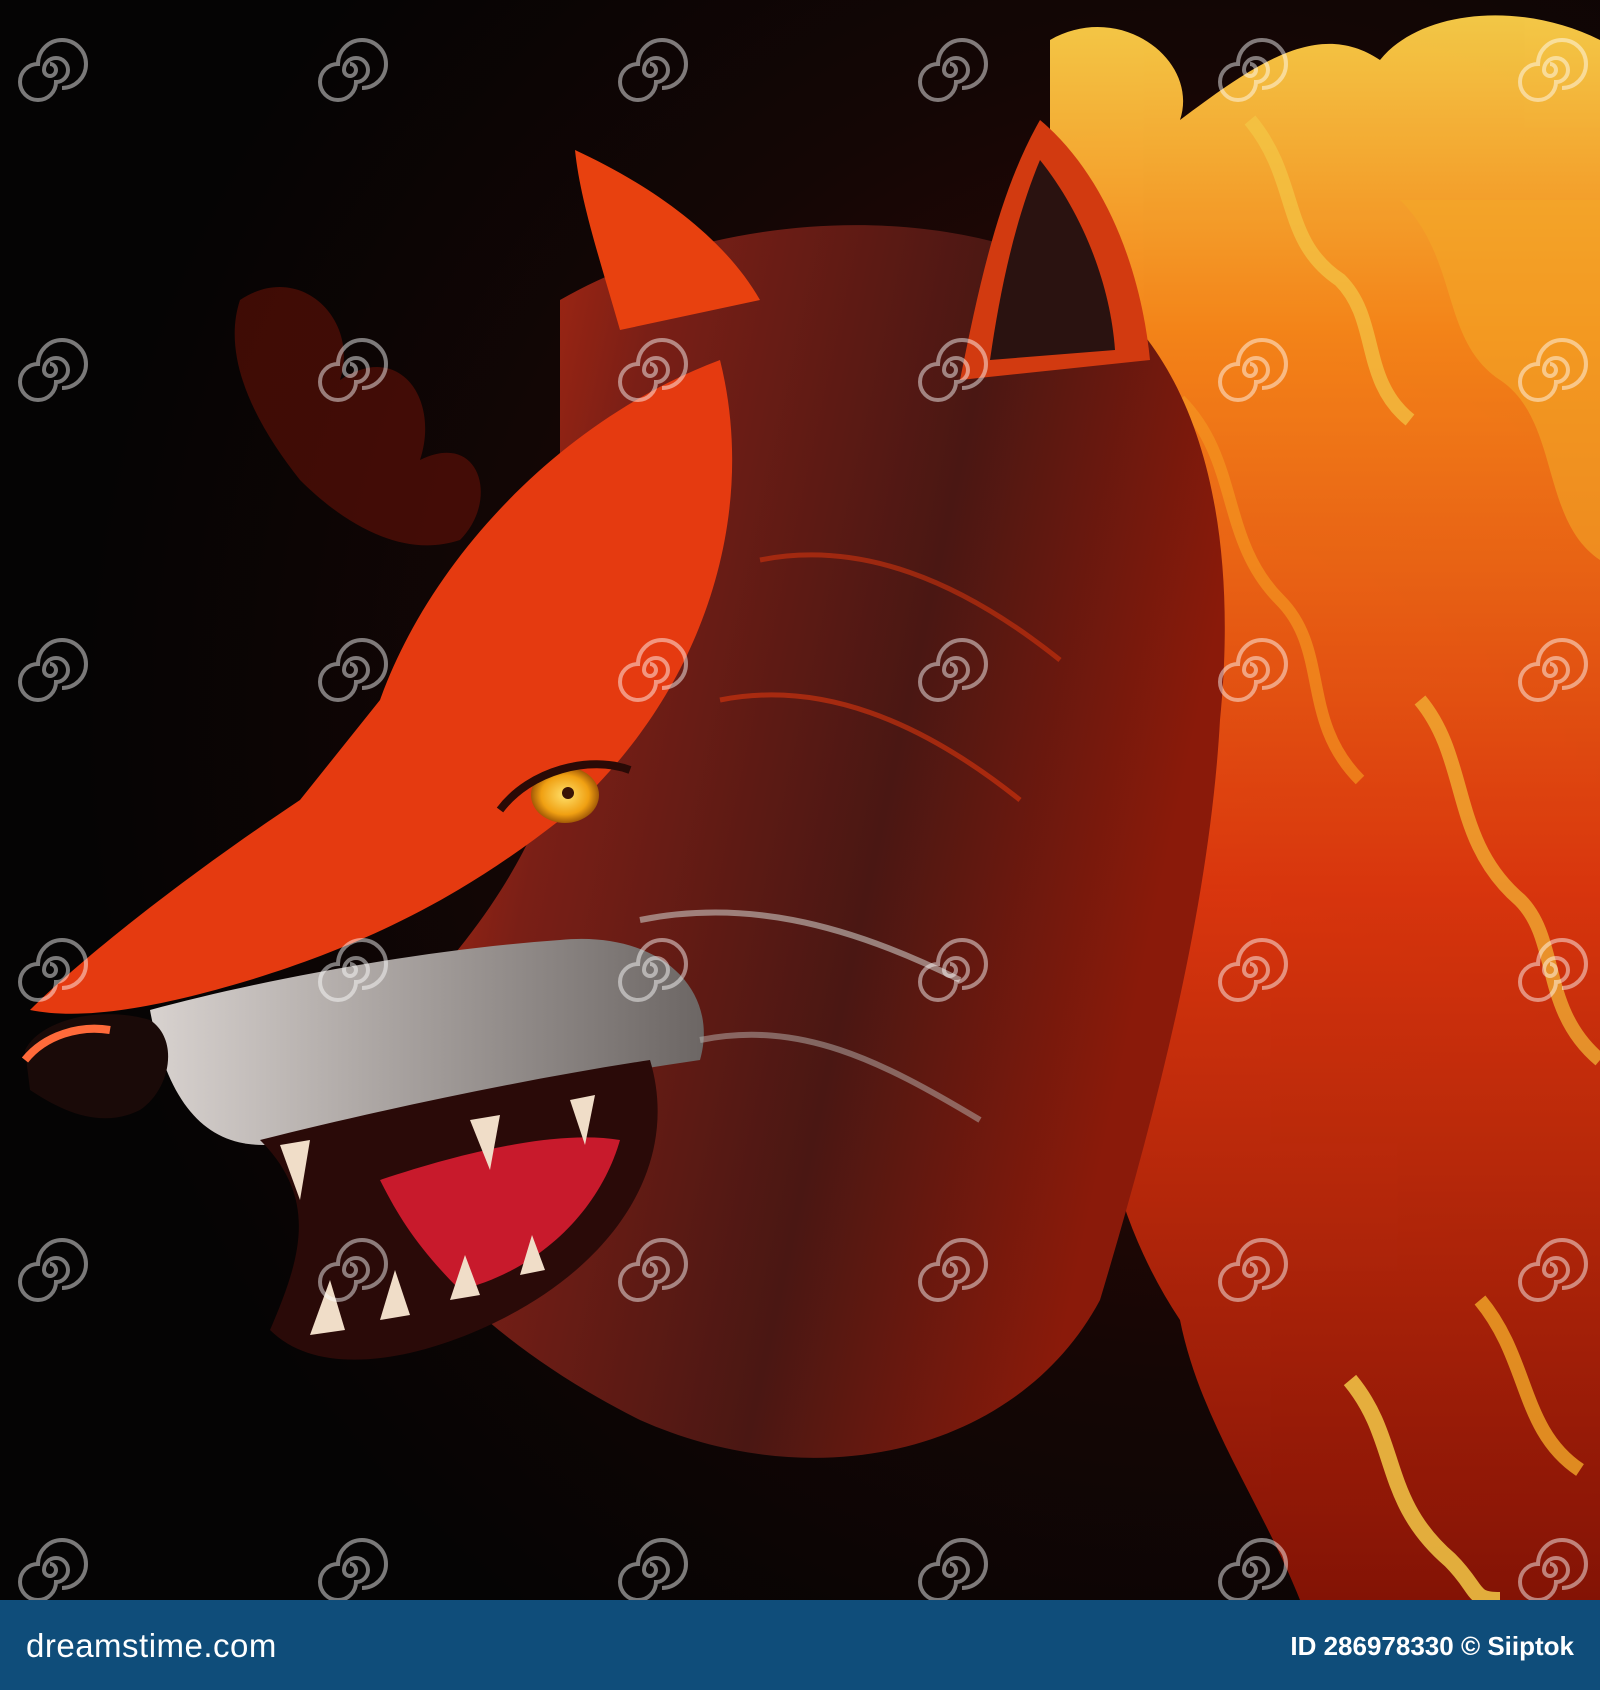  I want to click on footer-bar: dreamstime.com ID 286978330 © Siiptok, so click(800, 1645).